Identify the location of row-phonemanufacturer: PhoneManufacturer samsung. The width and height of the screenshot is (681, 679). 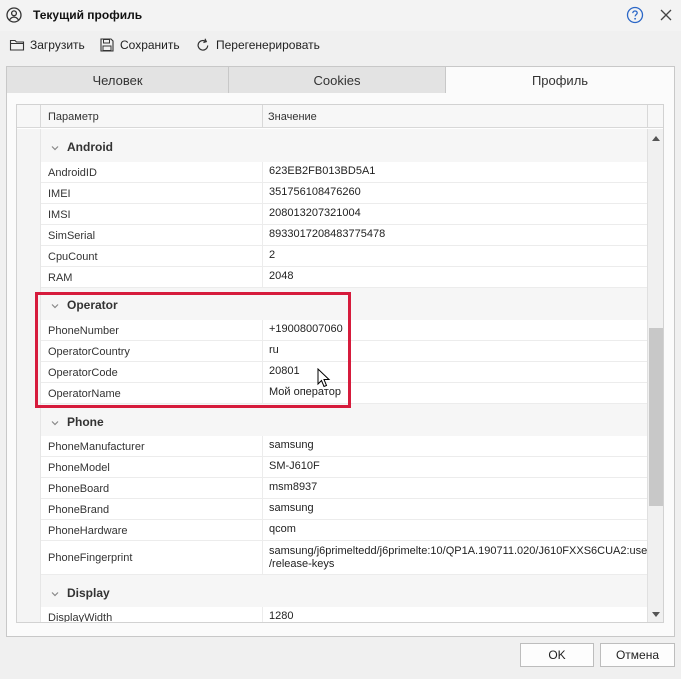
(344, 446).